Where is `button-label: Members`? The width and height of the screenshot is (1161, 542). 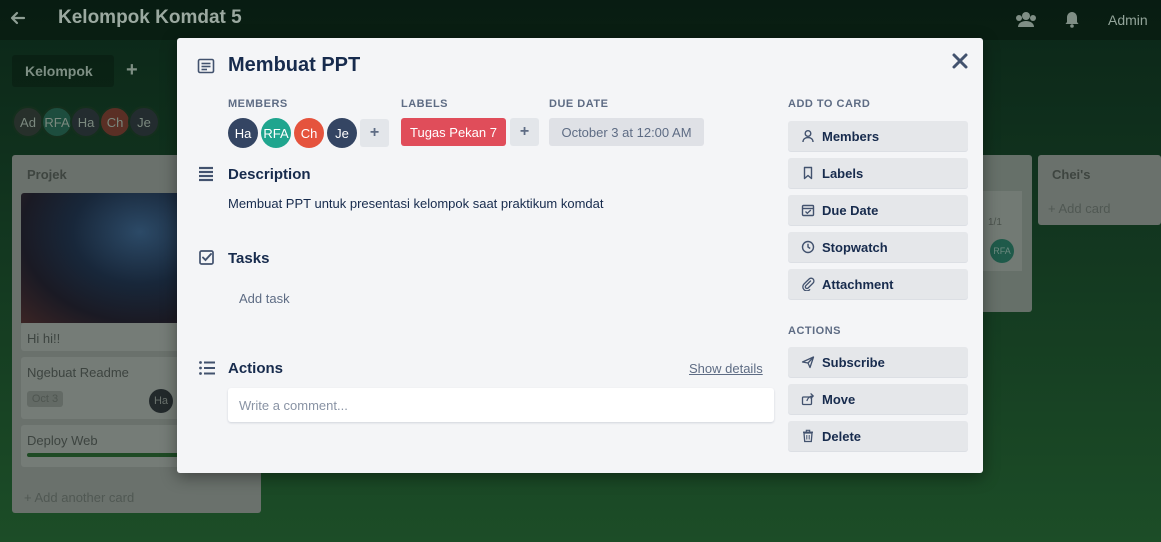
button-label: Members is located at coordinates (851, 136).